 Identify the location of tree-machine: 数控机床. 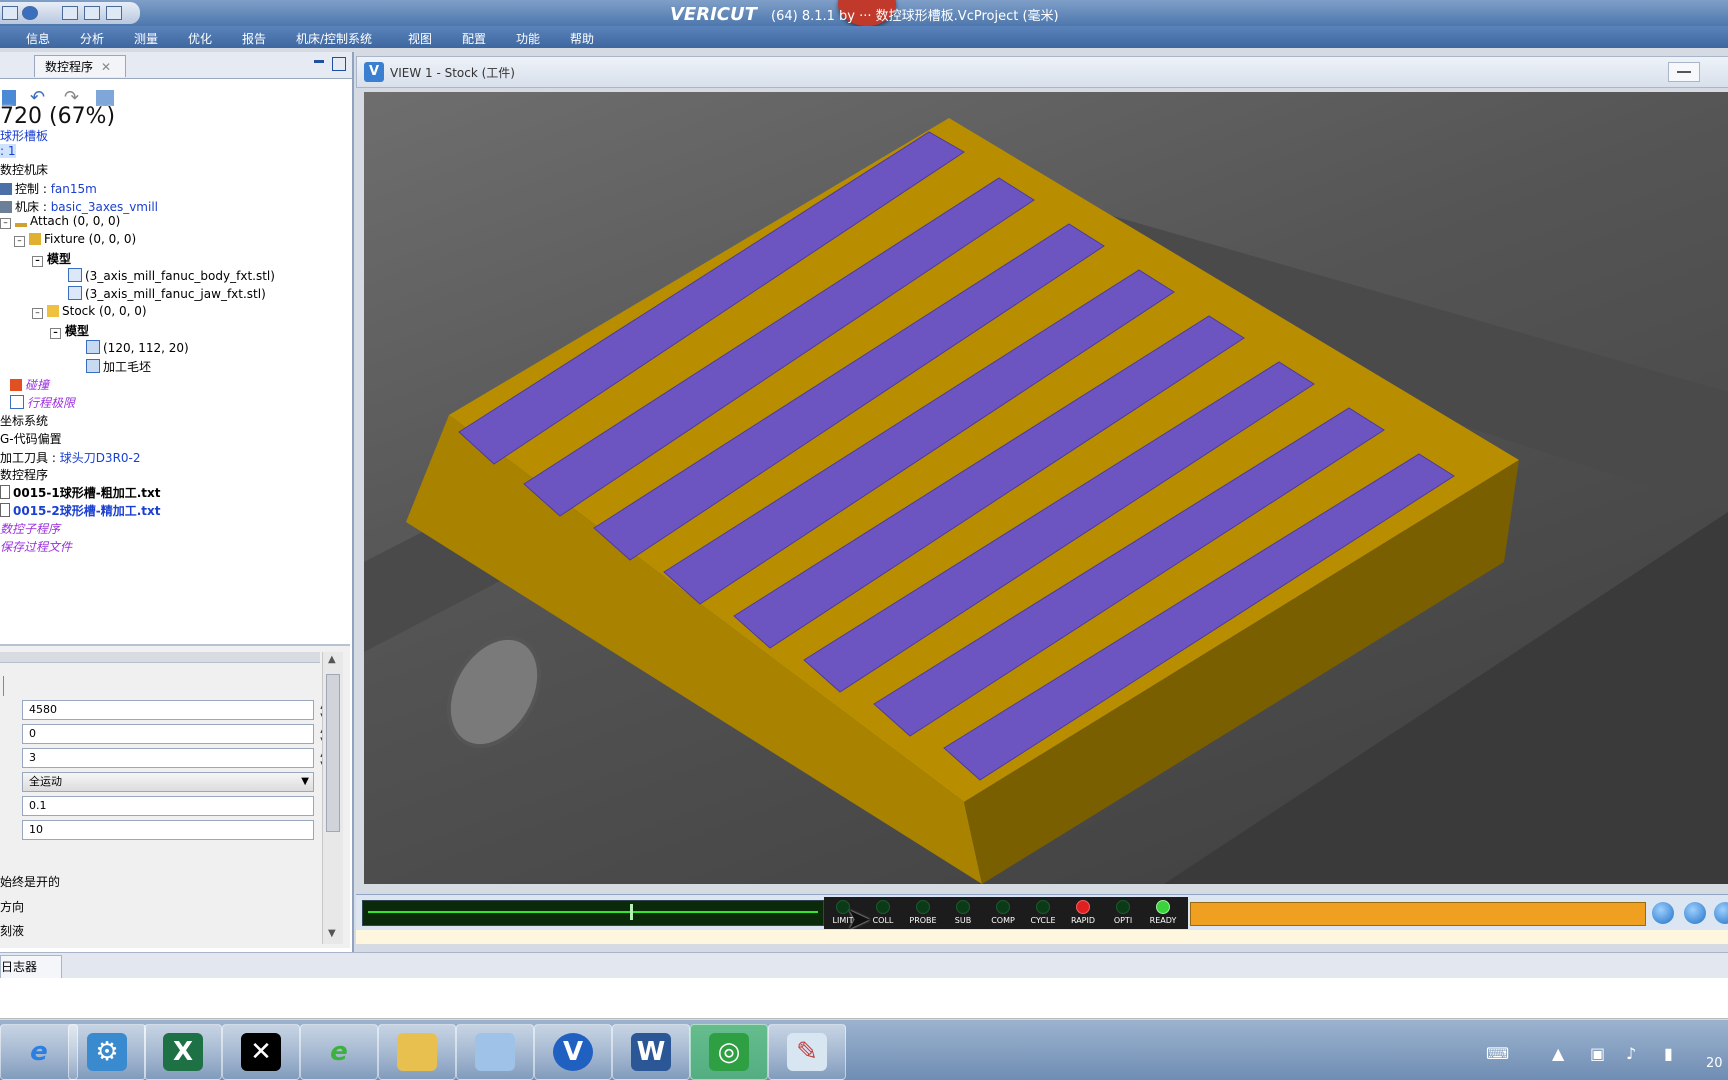
(24, 169).